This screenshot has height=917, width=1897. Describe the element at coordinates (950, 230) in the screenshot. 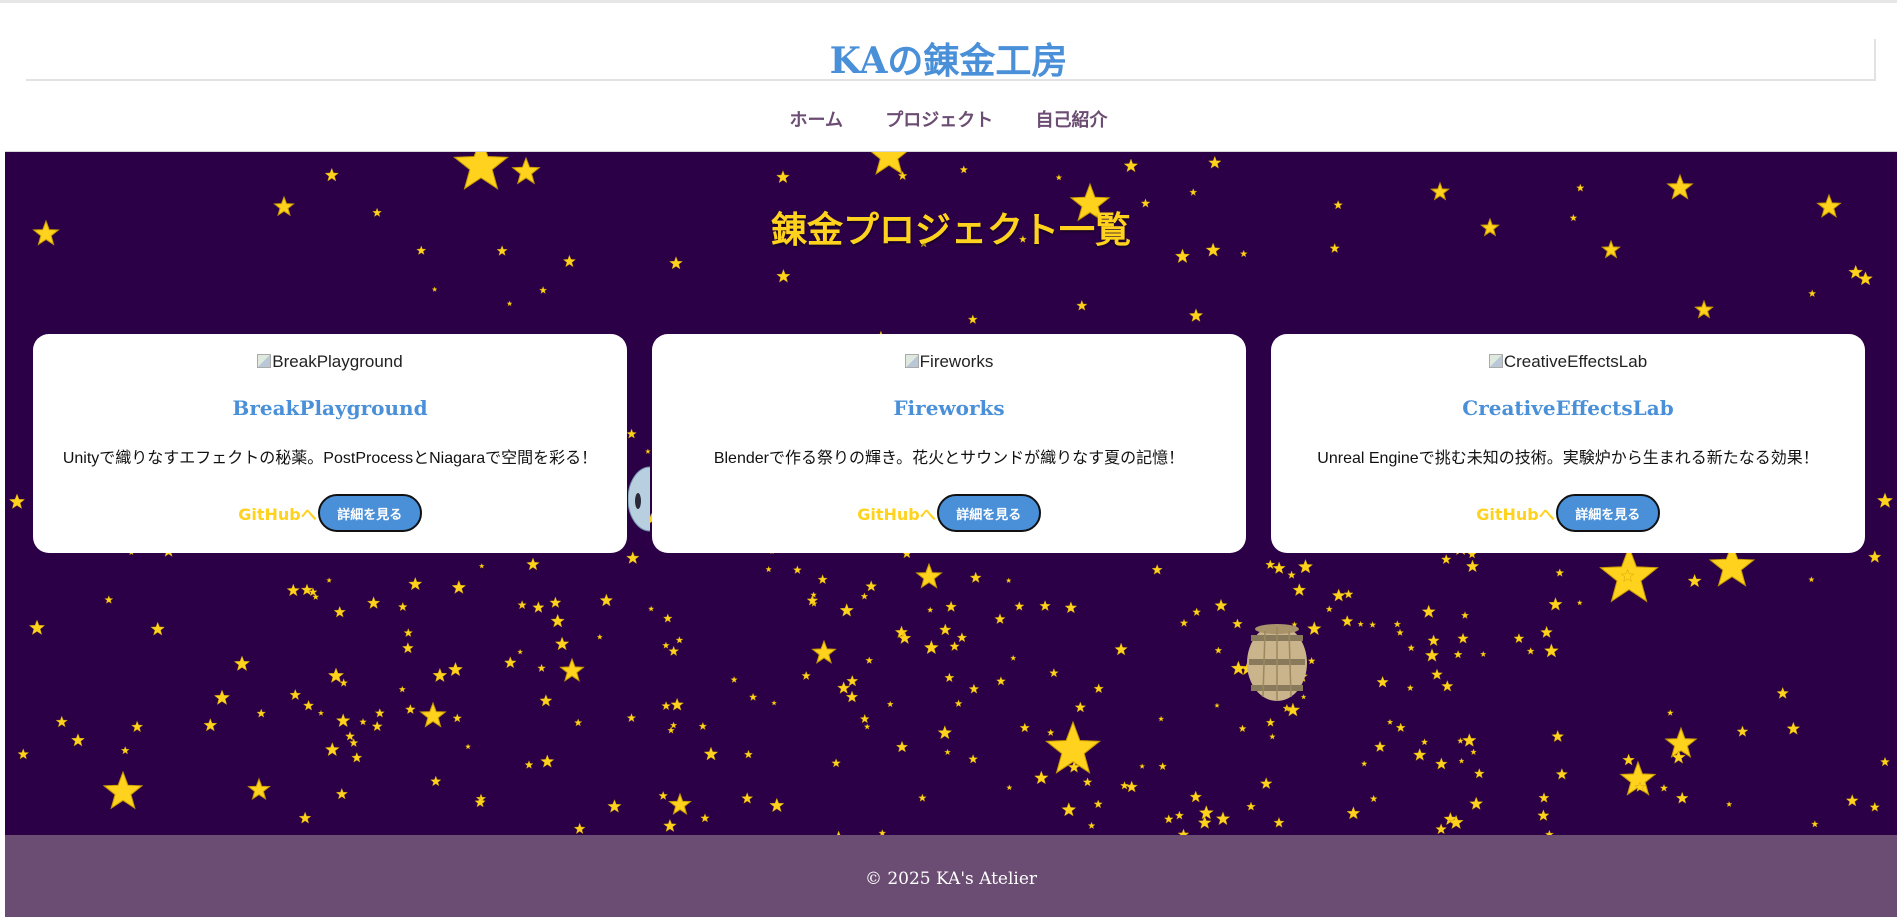

I see `section-title: 錬金プロジェクト一覧` at that location.